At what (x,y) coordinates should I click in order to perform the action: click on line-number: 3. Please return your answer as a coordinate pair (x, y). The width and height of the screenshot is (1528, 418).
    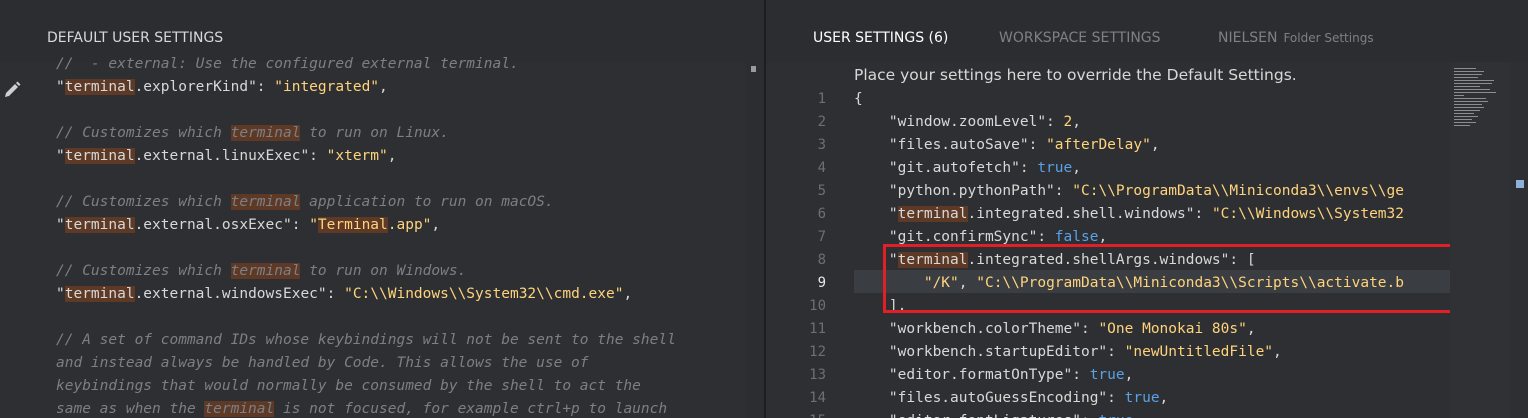
    Looking at the image, I should click on (821, 145).